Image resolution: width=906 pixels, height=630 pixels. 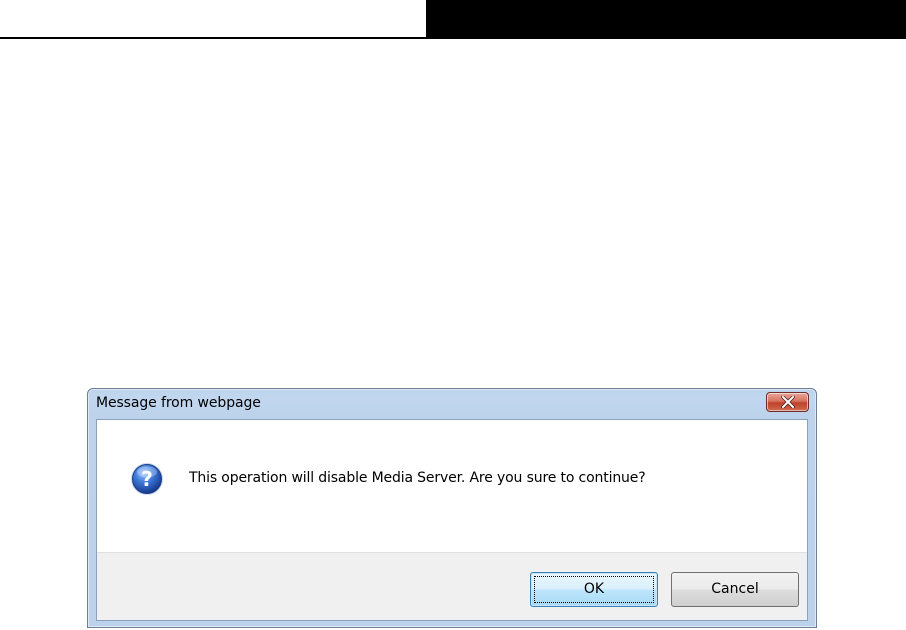 I want to click on ok-button: OK, so click(x=594, y=589).